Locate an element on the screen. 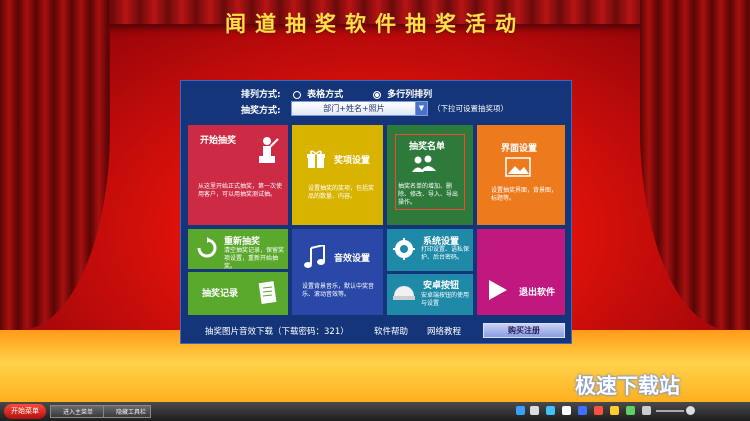 The image size is (750, 421). tile-desc: 从这里开始正式抽奖，第一次使用客户，可以用抽奖测试抽。 is located at coordinates (240, 190).